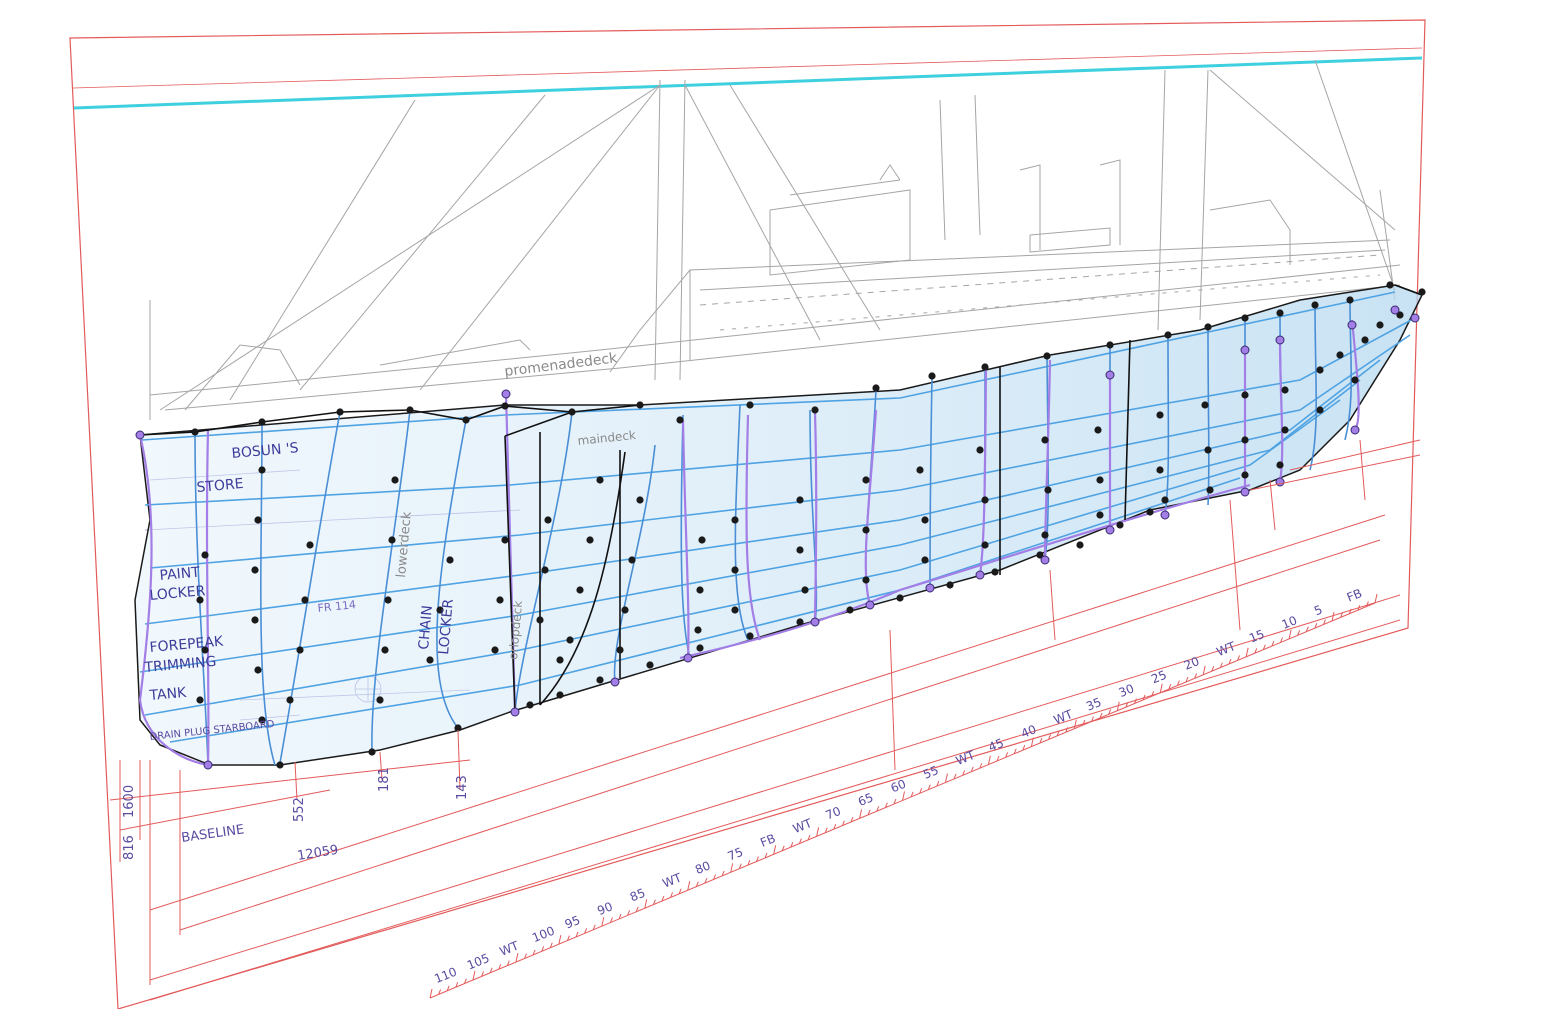  What do you see at coordinates (561, 365) in the screenshot?
I see `promenadedeck-label: promenadedeck` at bounding box center [561, 365].